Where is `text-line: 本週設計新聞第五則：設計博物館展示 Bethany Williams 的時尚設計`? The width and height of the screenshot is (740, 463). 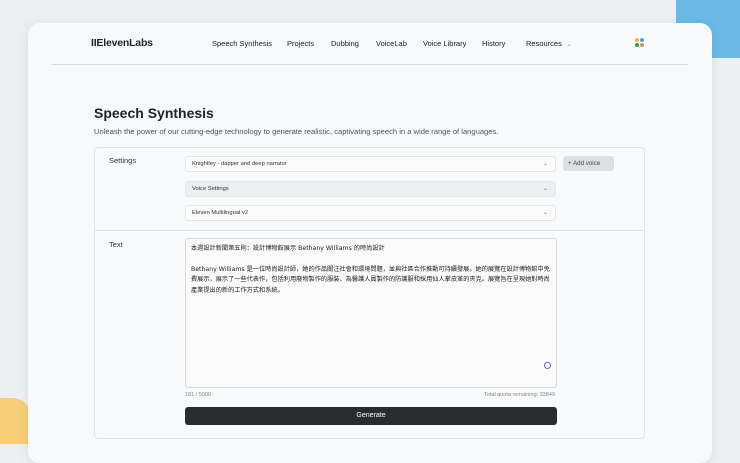 text-line: 本週設計新聞第五則：設計博物館展示 Bethany Williams 的時尚設計 is located at coordinates (288, 248).